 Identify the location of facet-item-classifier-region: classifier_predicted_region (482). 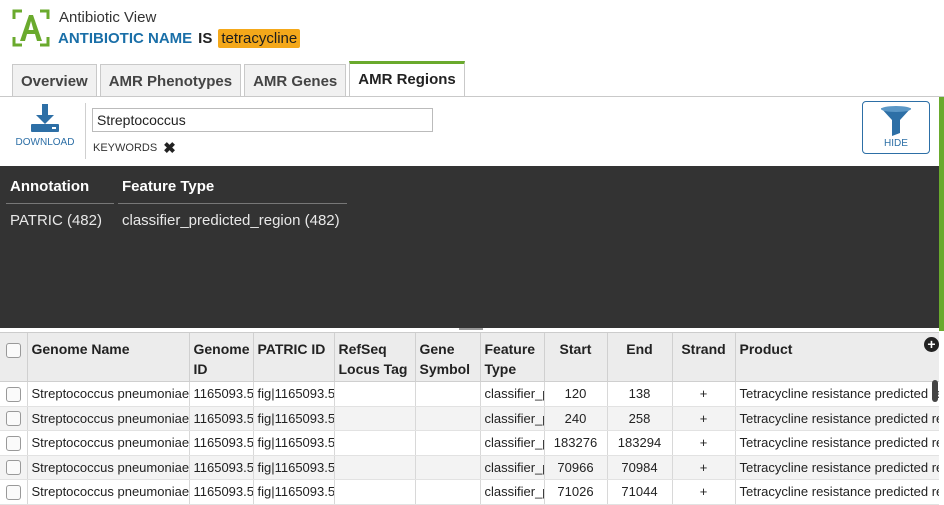
(232, 216).